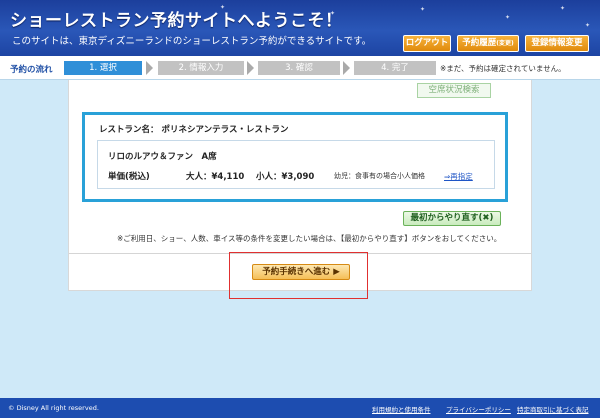  What do you see at coordinates (53, 408) in the screenshot?
I see `copyright: © Disney All right reserved.` at bounding box center [53, 408].